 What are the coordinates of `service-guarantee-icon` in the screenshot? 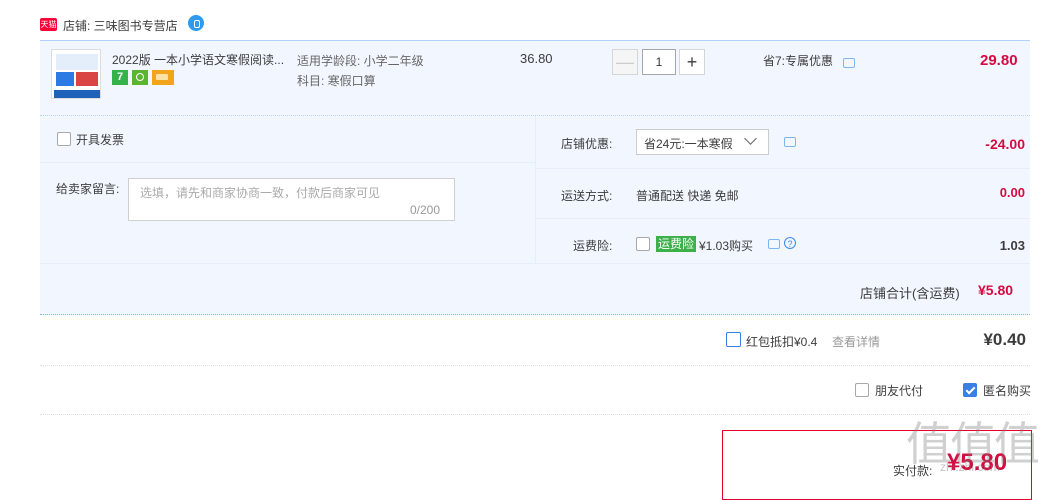 It's located at (140, 77).